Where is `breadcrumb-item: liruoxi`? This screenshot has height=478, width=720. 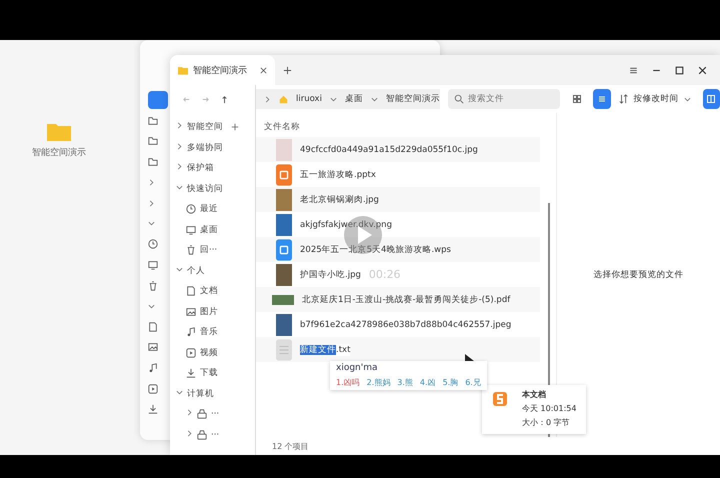
breadcrumb-item: liruoxi is located at coordinates (309, 99).